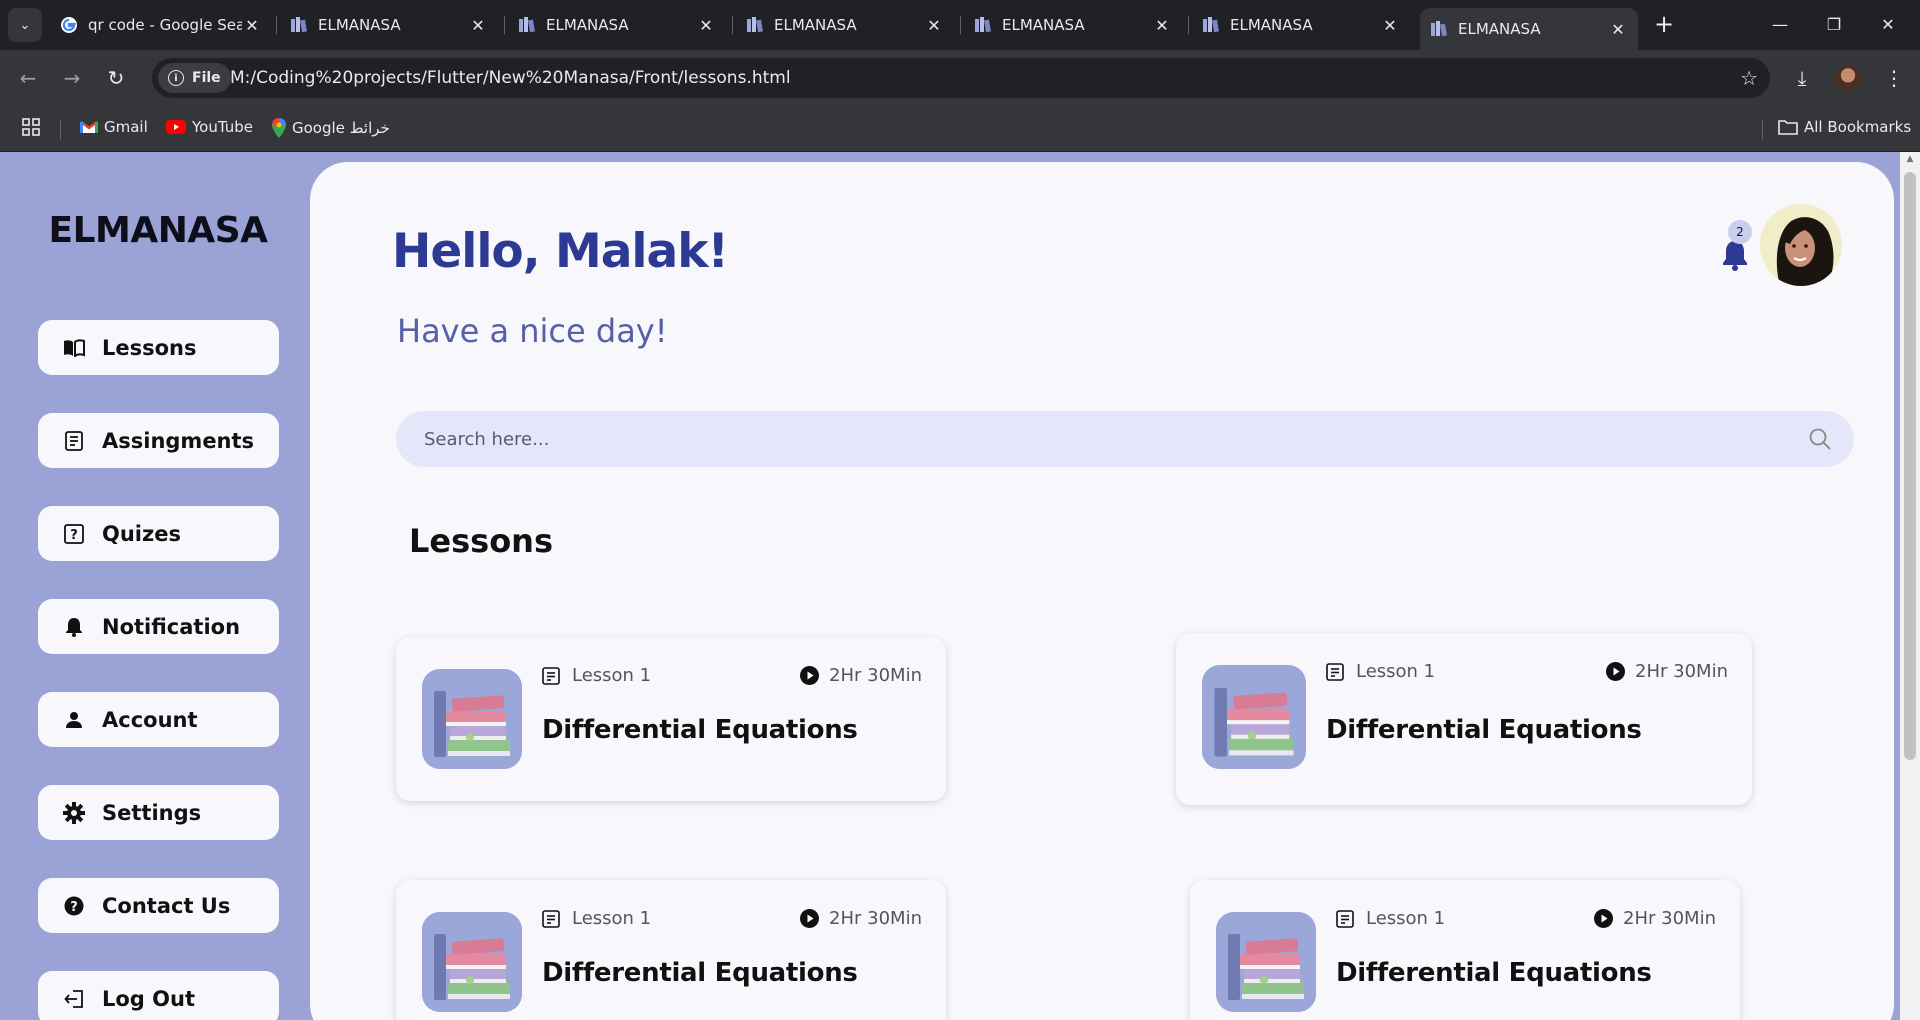  What do you see at coordinates (72, 78) in the screenshot?
I see `forward-button: →` at bounding box center [72, 78].